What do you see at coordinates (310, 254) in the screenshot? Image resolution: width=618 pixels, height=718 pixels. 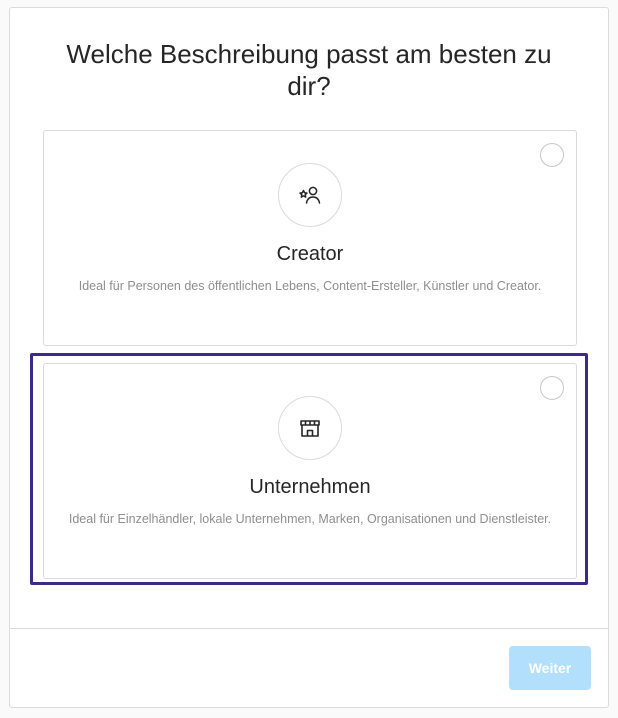 I see `option-label-creator: Creator` at bounding box center [310, 254].